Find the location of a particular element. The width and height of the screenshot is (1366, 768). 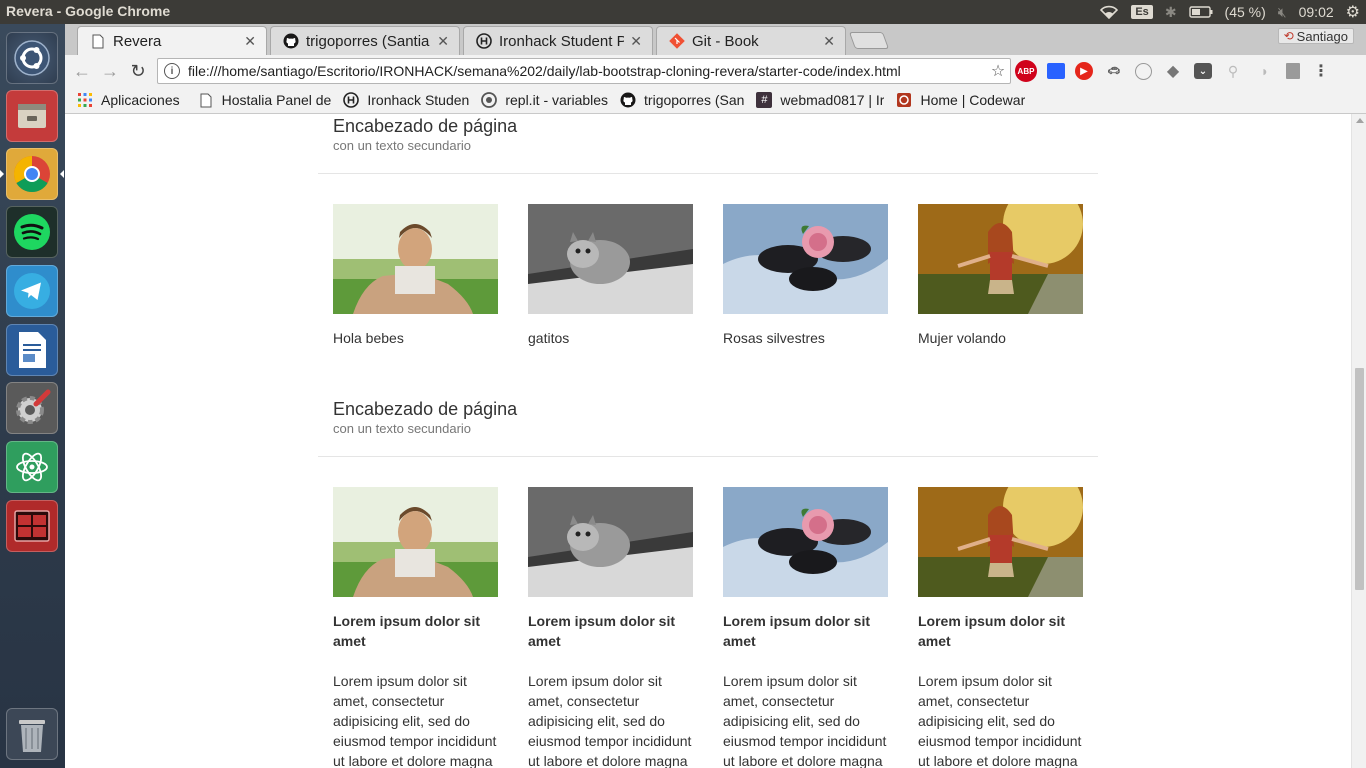

wifi-icon is located at coordinates (1109, 12).